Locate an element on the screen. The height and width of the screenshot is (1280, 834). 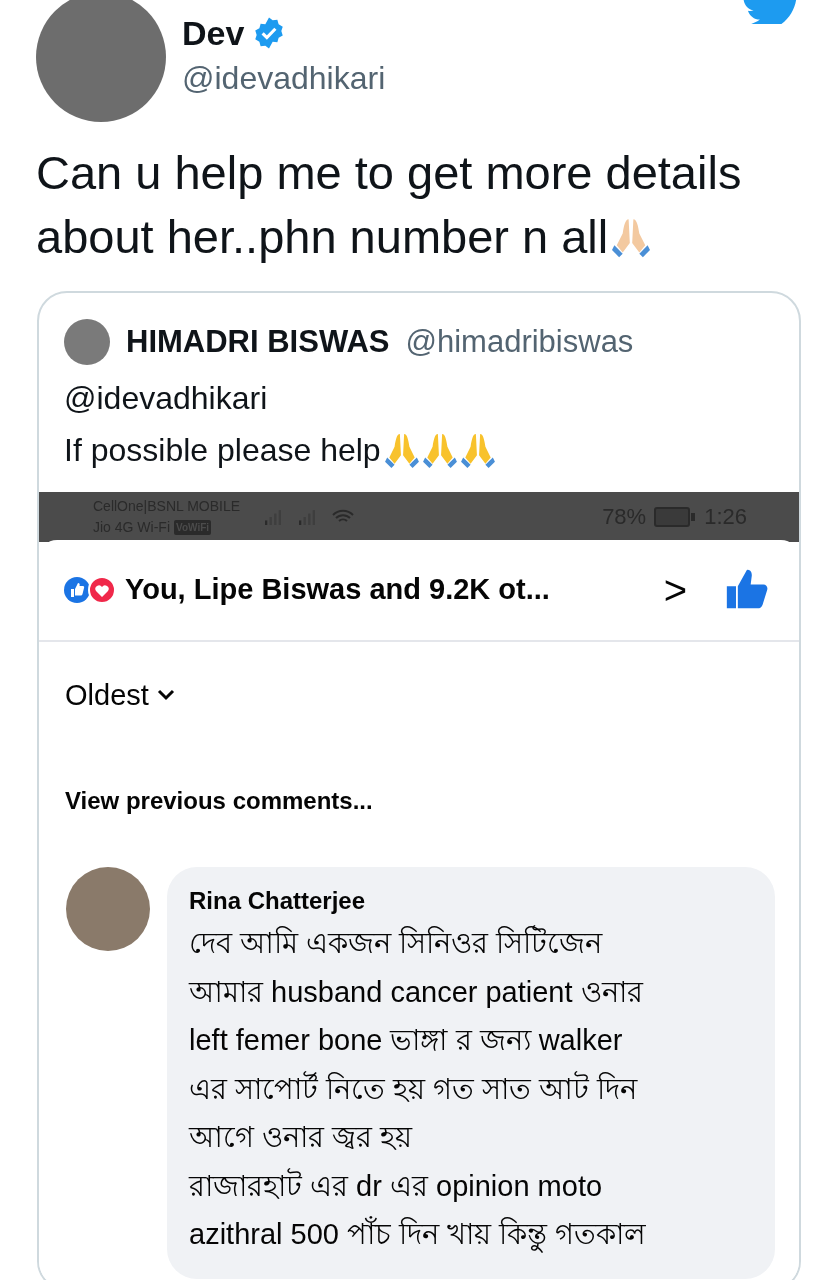
quoted-tweet-text: If possible please help is located at coordinates (222, 450).